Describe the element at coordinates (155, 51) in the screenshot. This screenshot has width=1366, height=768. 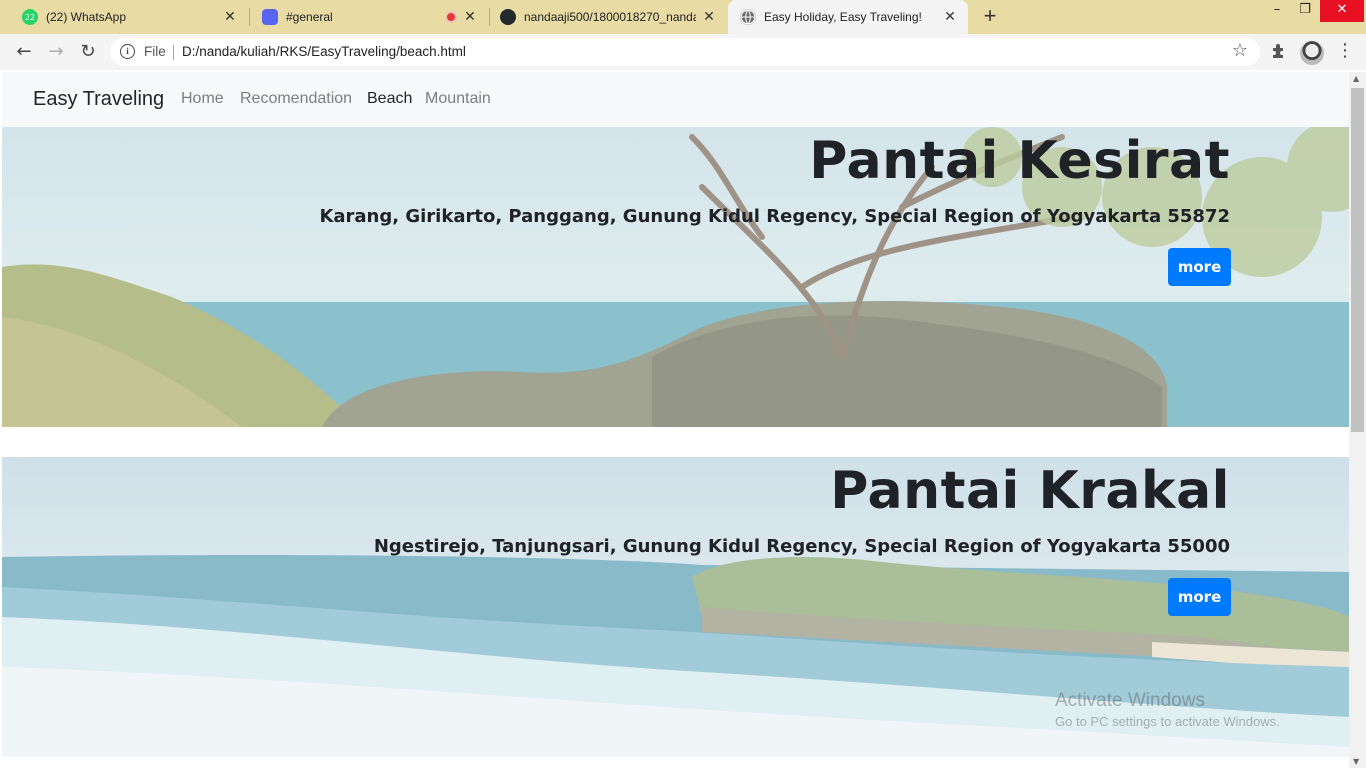
I see `address-scheme: File` at that location.